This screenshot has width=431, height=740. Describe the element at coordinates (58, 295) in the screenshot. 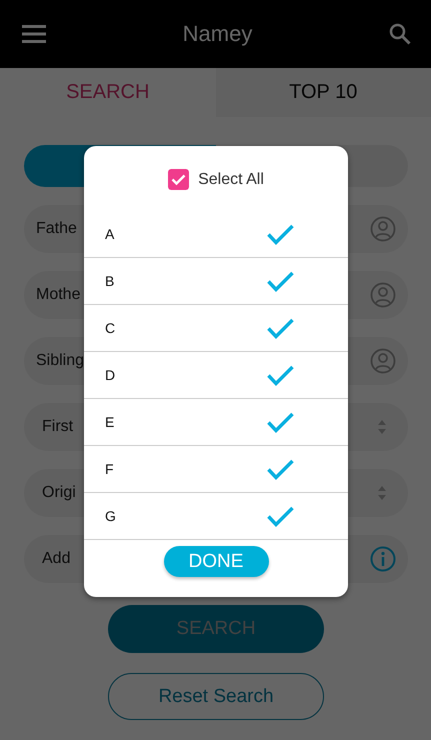

I see `field-label: Mothe` at that location.